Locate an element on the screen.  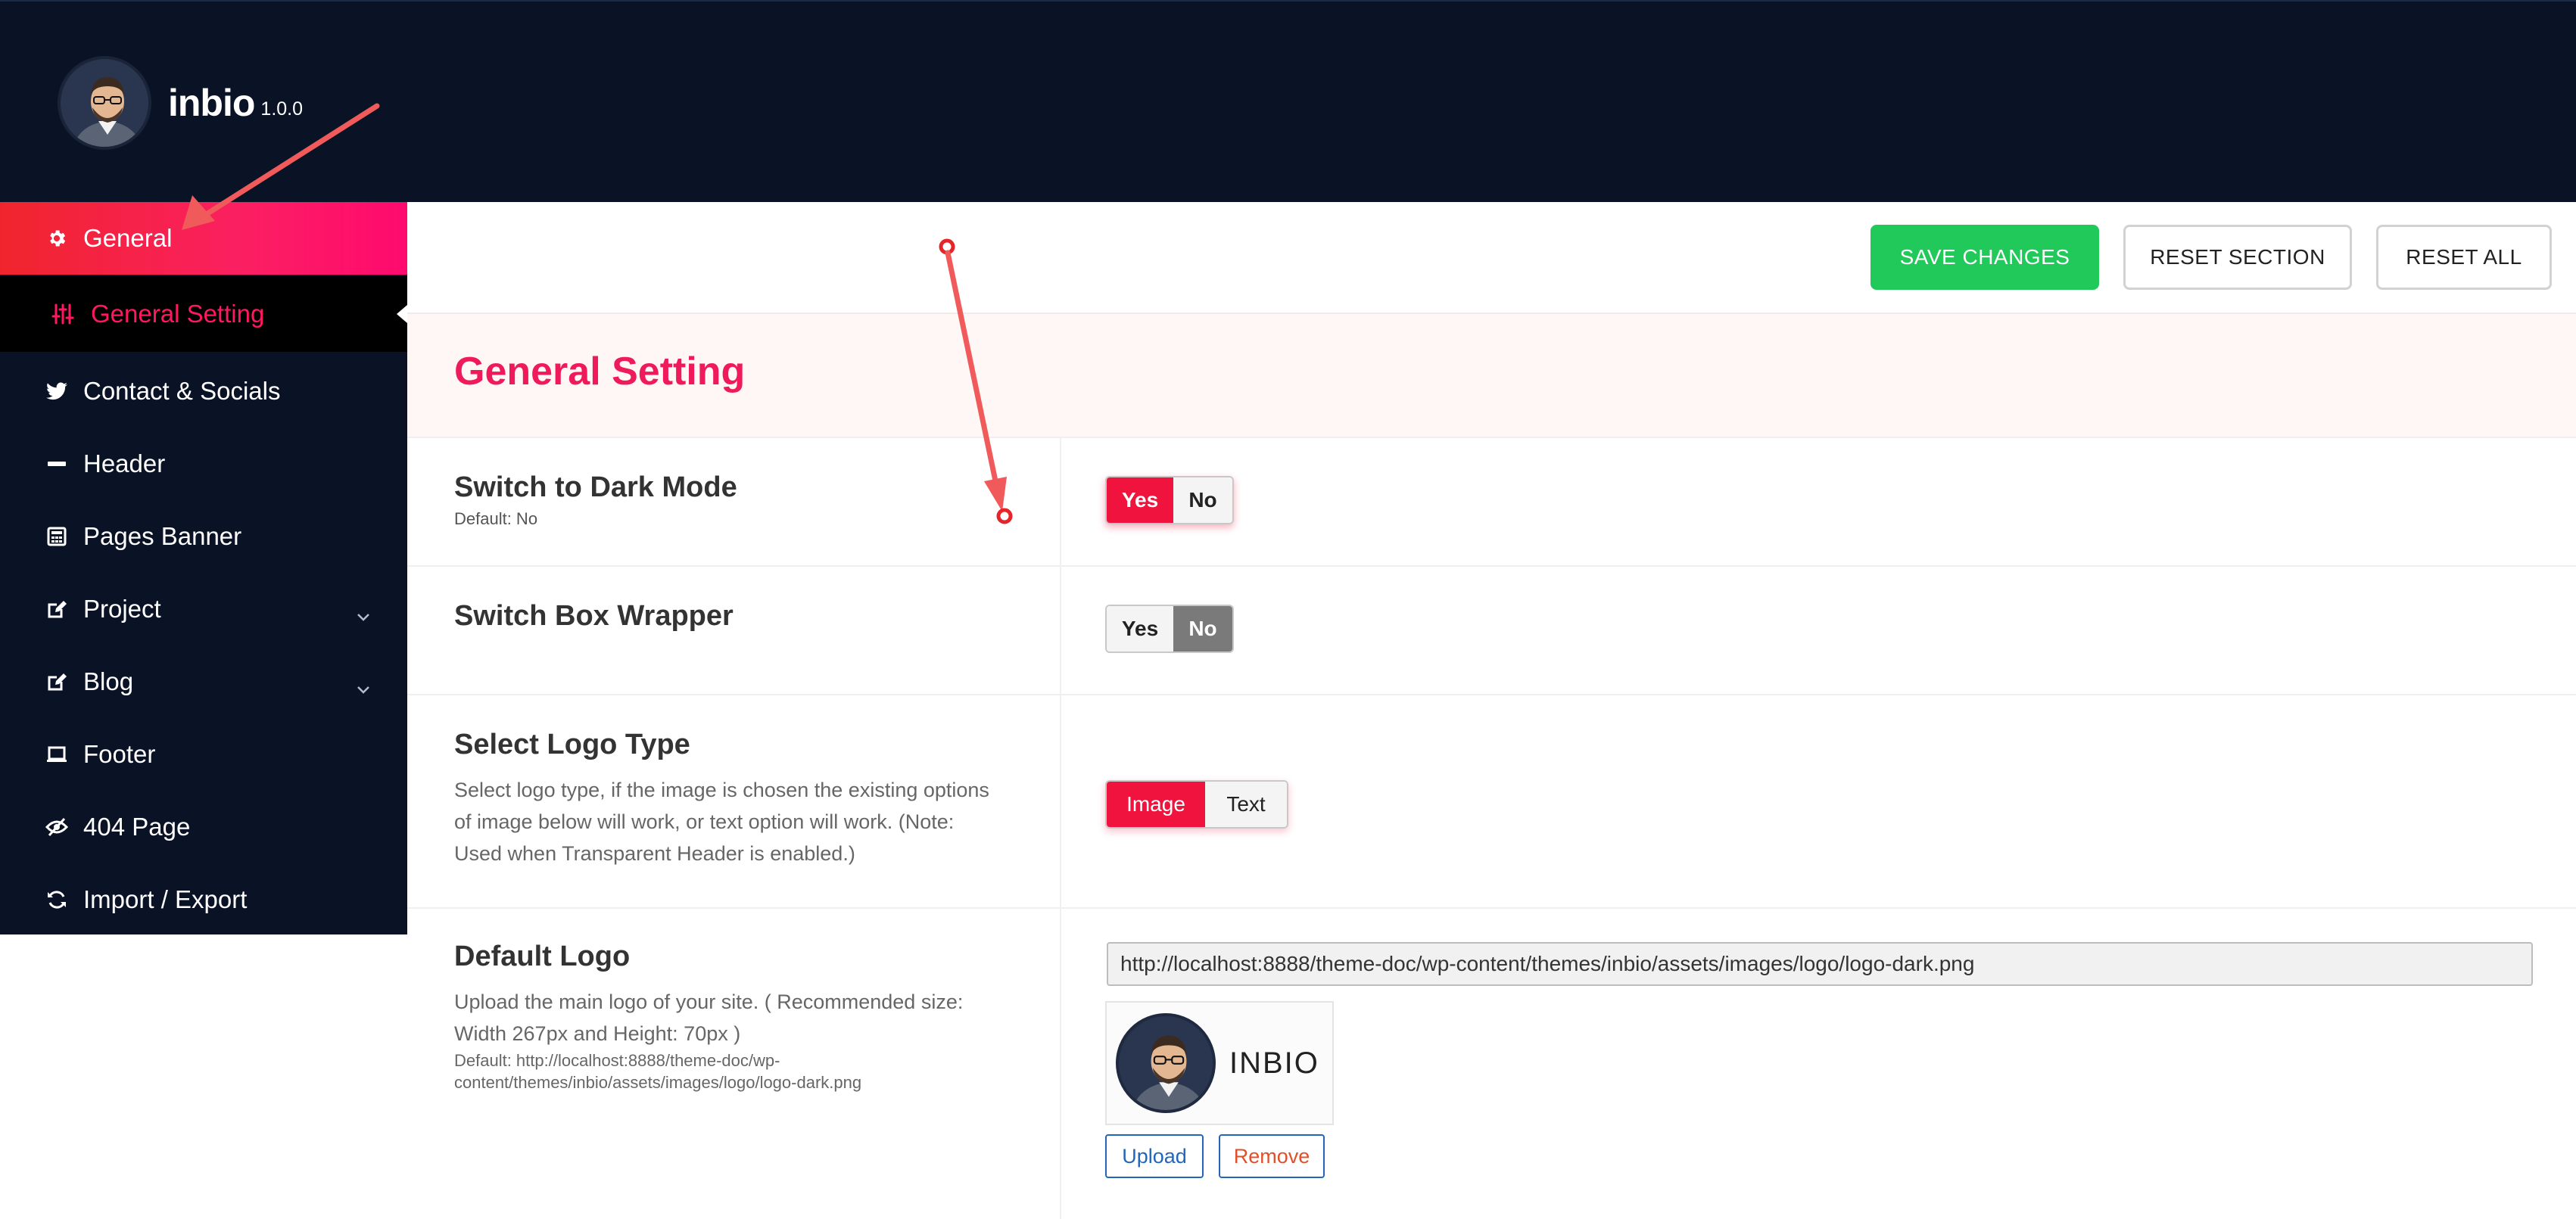
reset-section-button: RESET SECTION is located at coordinates (2237, 257).